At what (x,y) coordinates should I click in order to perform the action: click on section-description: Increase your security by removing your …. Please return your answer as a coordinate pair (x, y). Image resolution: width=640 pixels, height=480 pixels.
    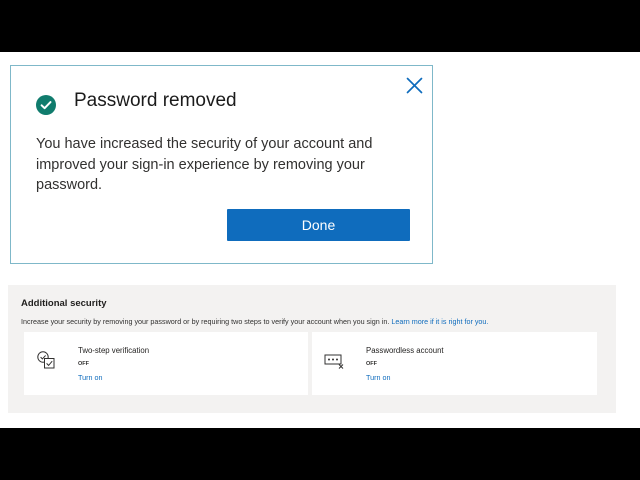
    Looking at the image, I should click on (254, 321).